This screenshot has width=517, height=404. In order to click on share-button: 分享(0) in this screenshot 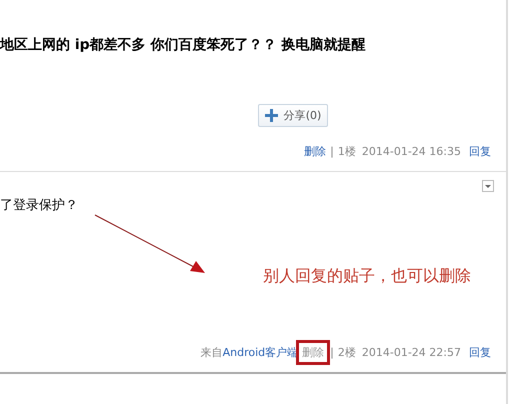, I will do `click(293, 115)`.